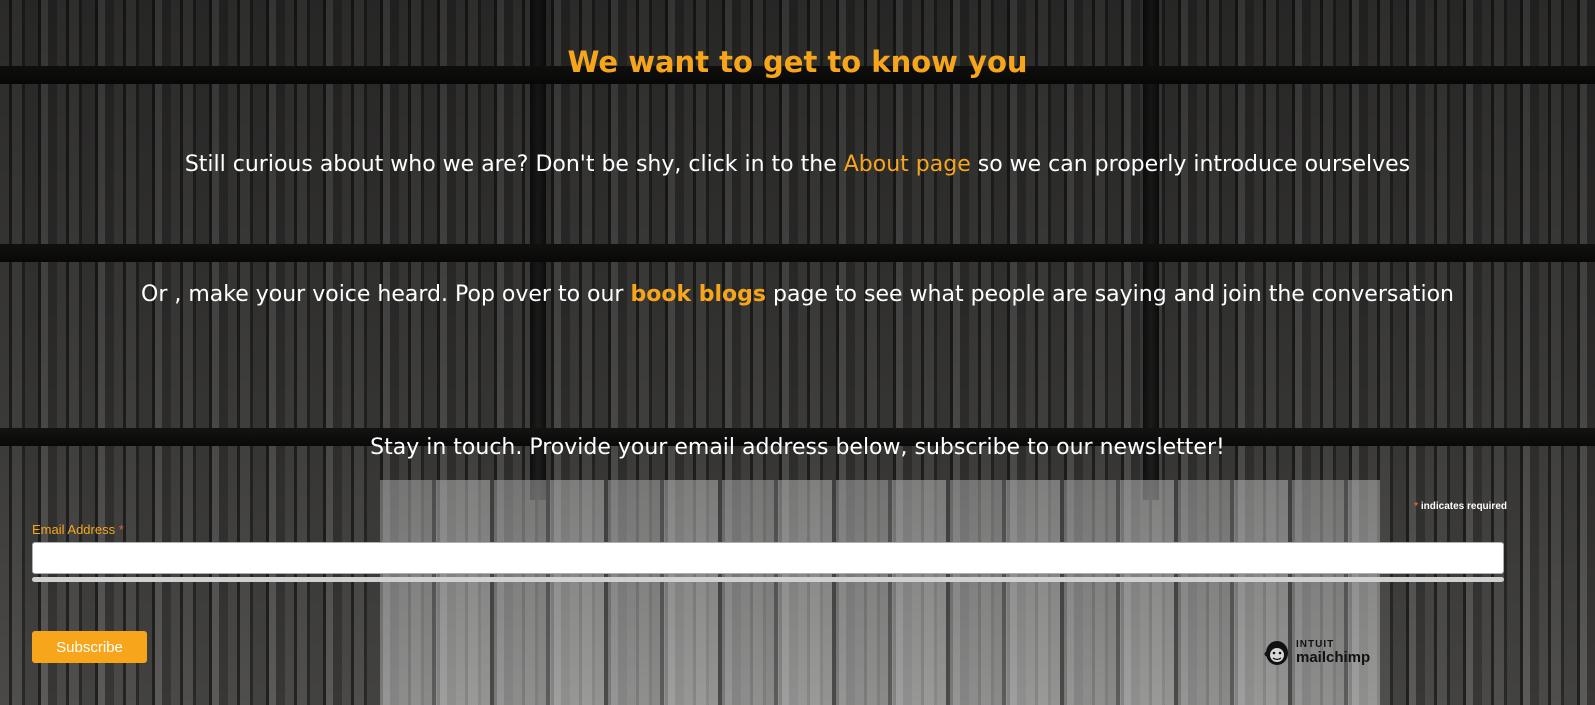 The height and width of the screenshot is (705, 1595). I want to click on about-page-link: About page, so click(907, 164).